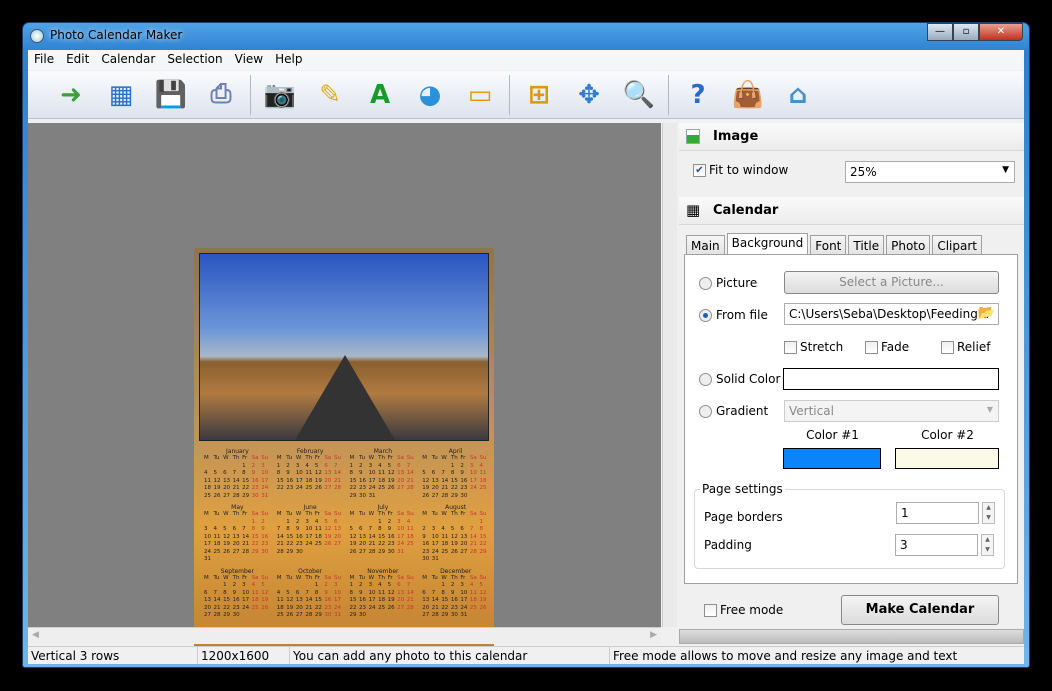  I want to click on vertical-scrollbar, so click(669, 375).